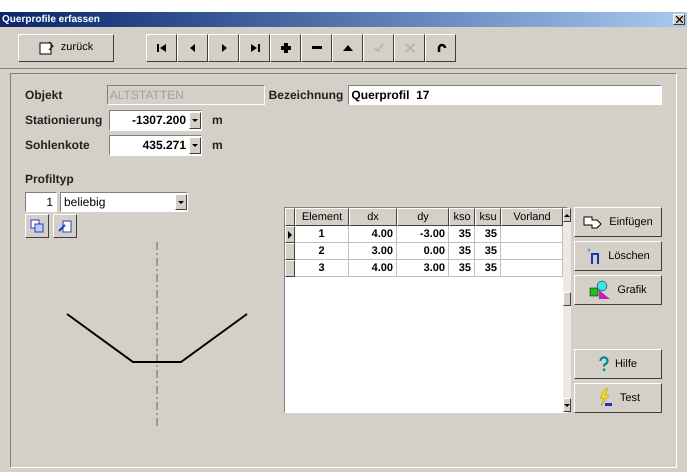 This screenshot has width=693, height=475. What do you see at coordinates (532, 217) in the screenshot?
I see `column-header: Vorland` at bounding box center [532, 217].